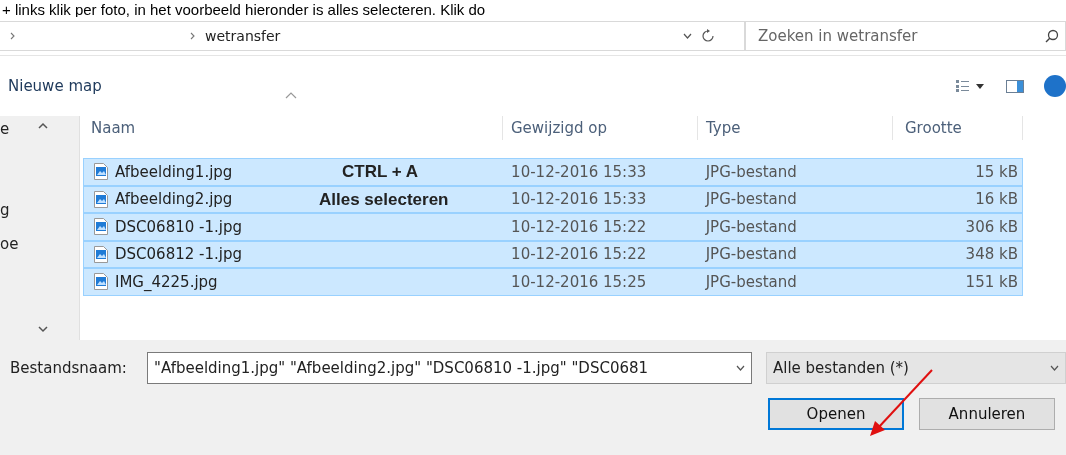  I want to click on file-row: DSC06812 -1.jpg 10-12-2016 15:22 JPG-bestand 348 kB, so click(553, 254).